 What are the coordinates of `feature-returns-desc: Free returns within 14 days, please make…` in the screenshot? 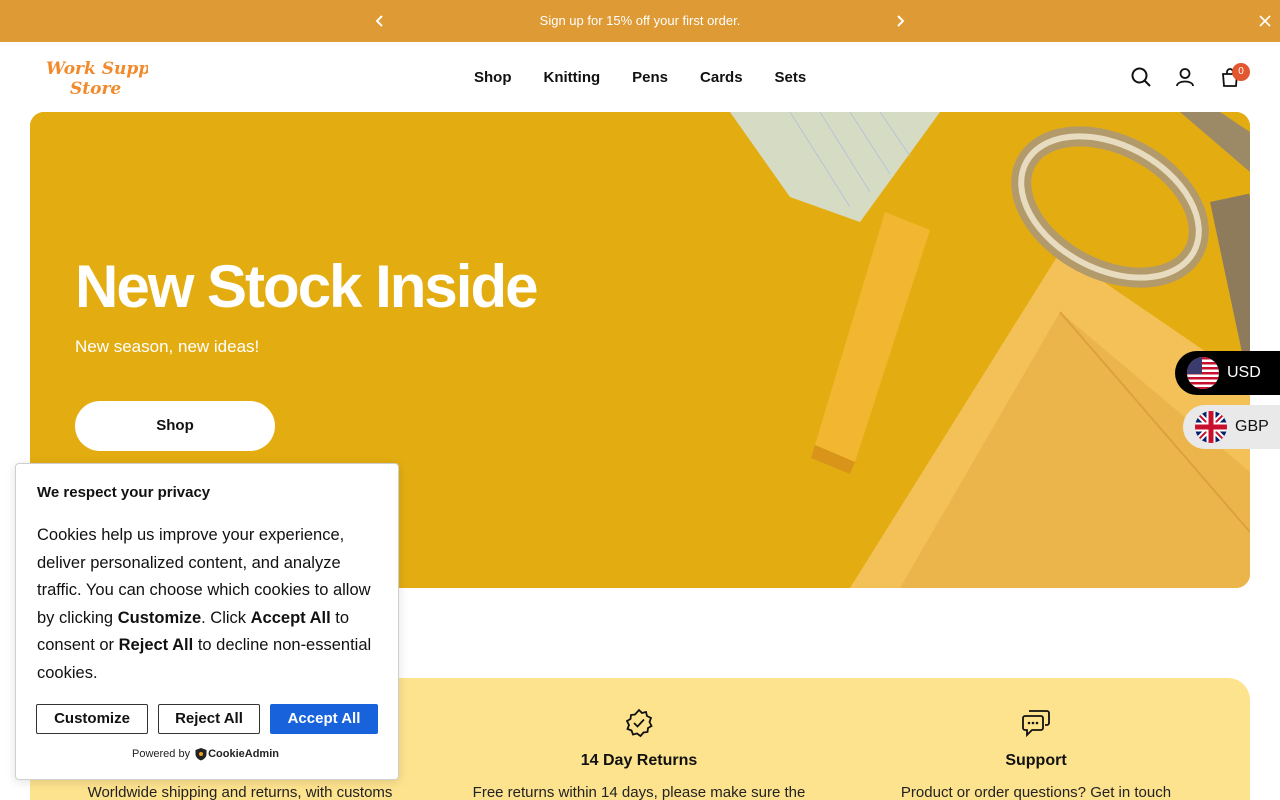 It's located at (639, 792).